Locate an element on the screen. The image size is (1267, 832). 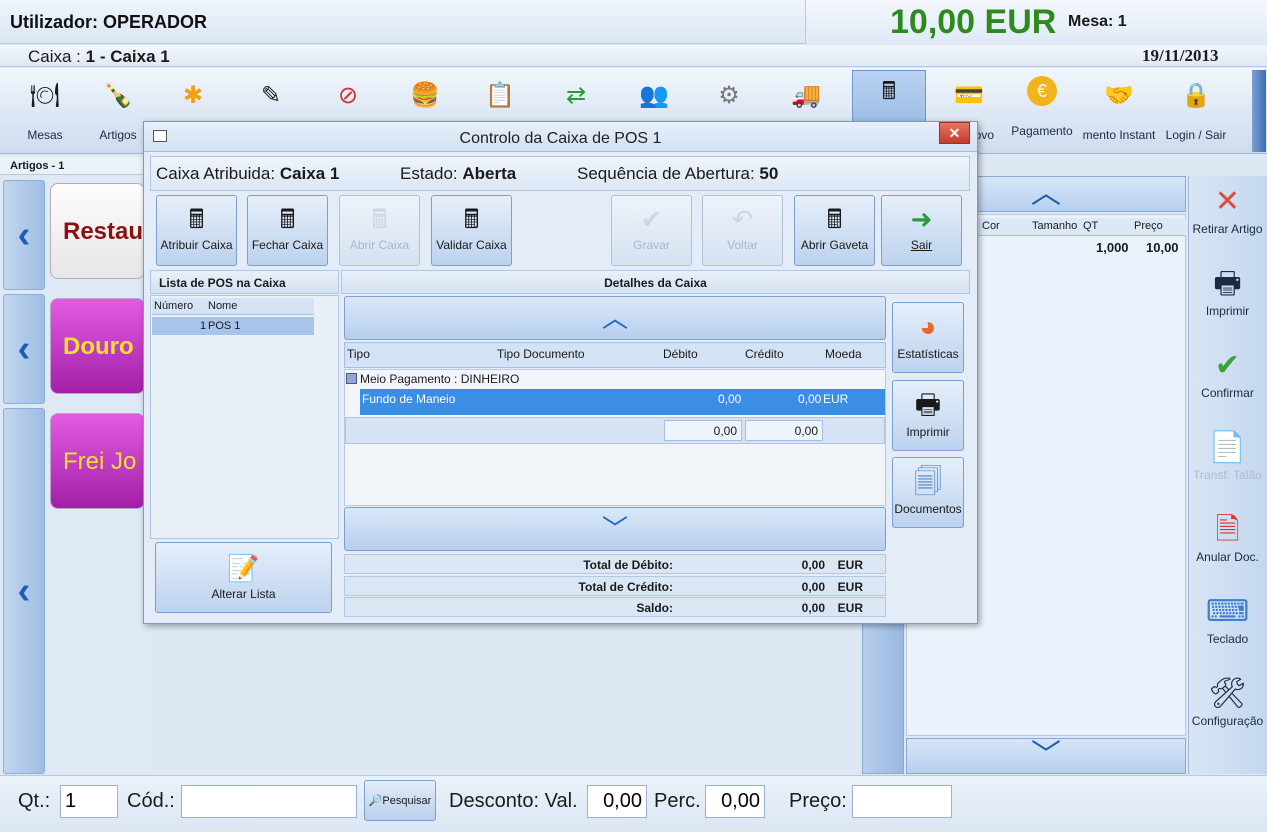
pesquisar-button: 🔎 Pesquisar is located at coordinates (400, 800).